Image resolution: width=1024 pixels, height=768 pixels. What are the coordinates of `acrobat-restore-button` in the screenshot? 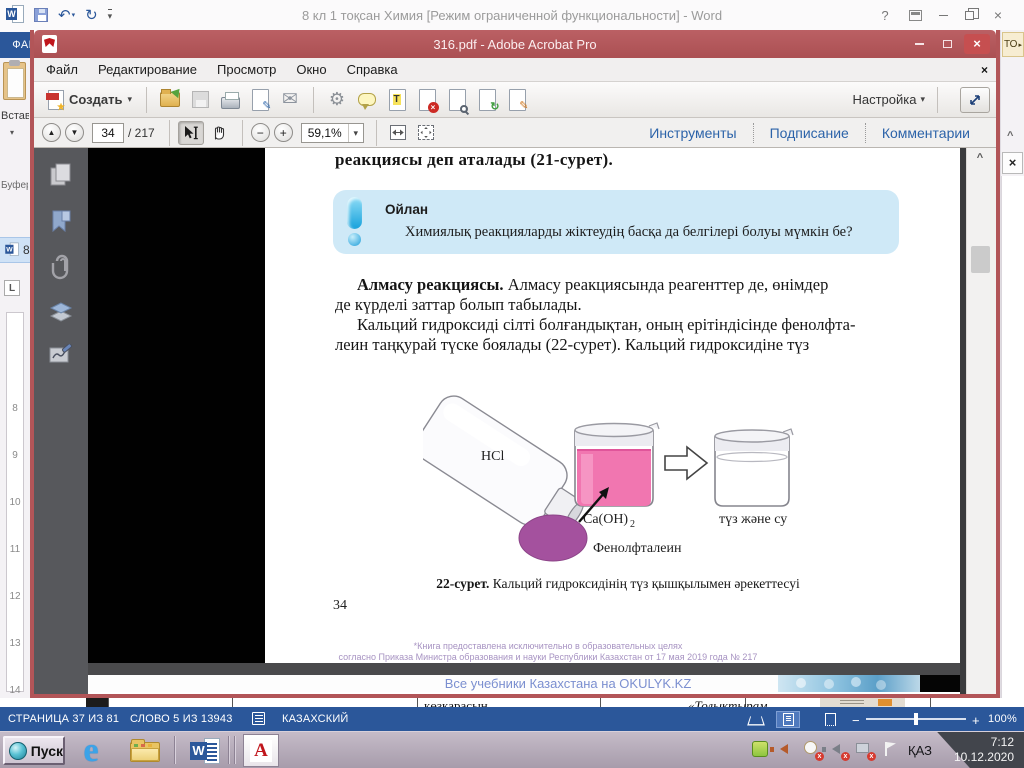 It's located at (947, 44).